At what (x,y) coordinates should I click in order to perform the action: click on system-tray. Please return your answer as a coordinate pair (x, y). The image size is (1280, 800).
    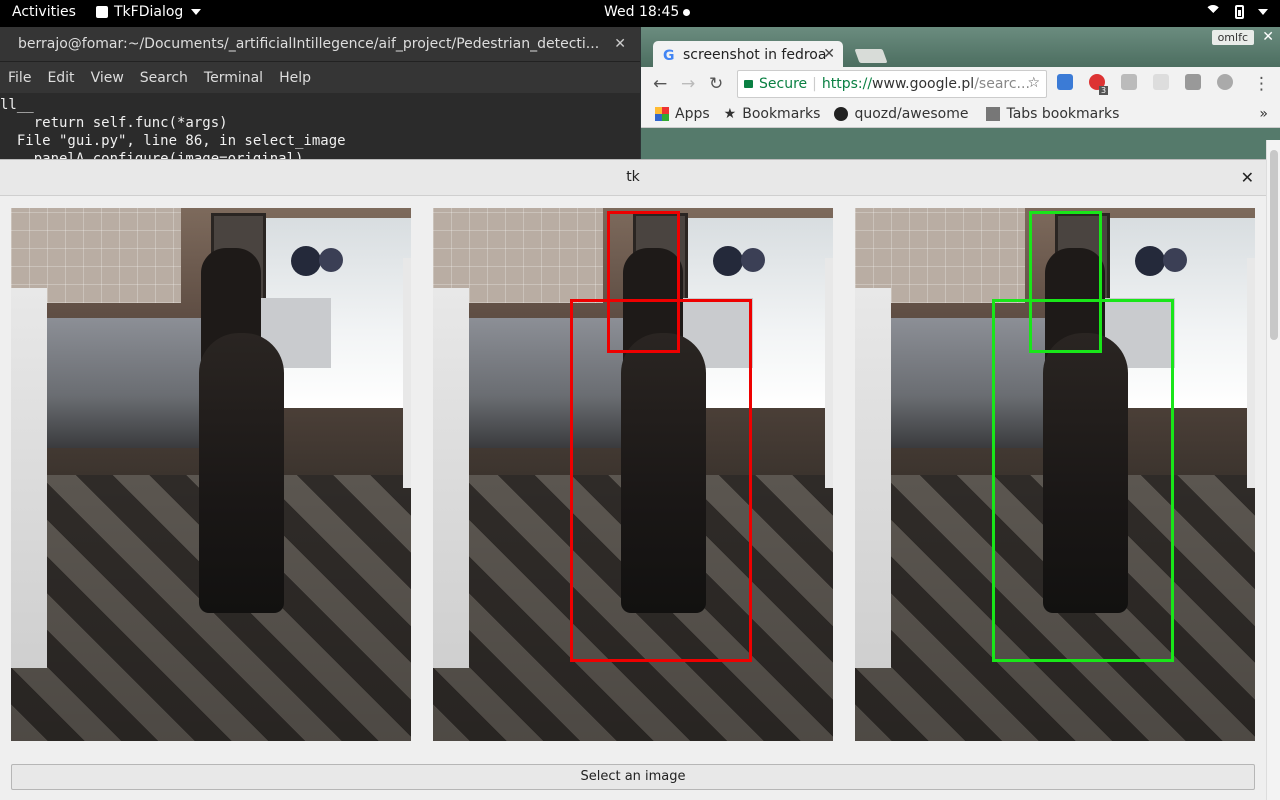
    Looking at the image, I should click on (1236, 13).